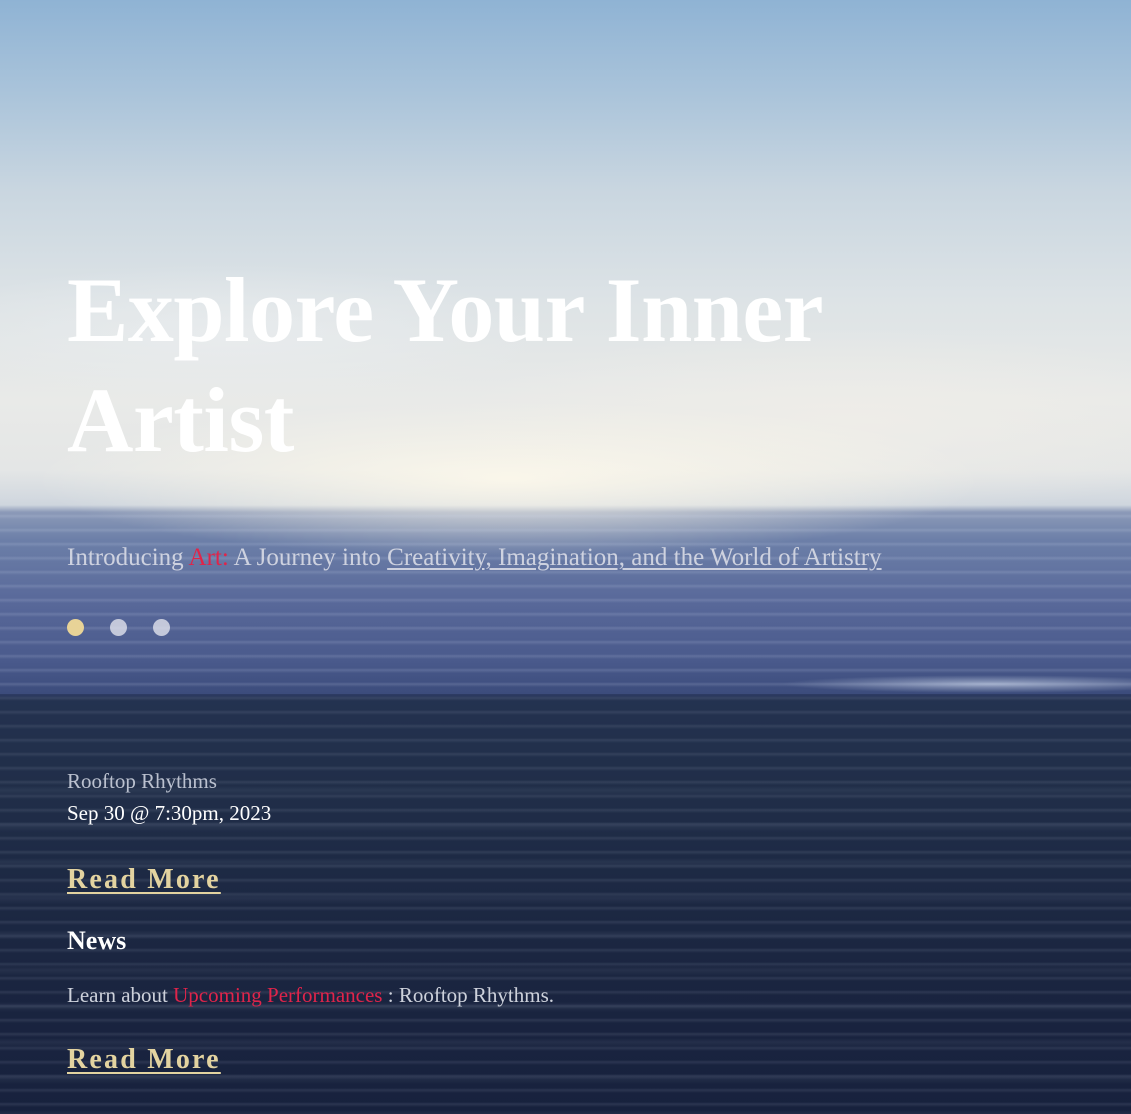 The width and height of the screenshot is (1131, 1114). I want to click on news-text-before: Learn about, so click(117, 995).